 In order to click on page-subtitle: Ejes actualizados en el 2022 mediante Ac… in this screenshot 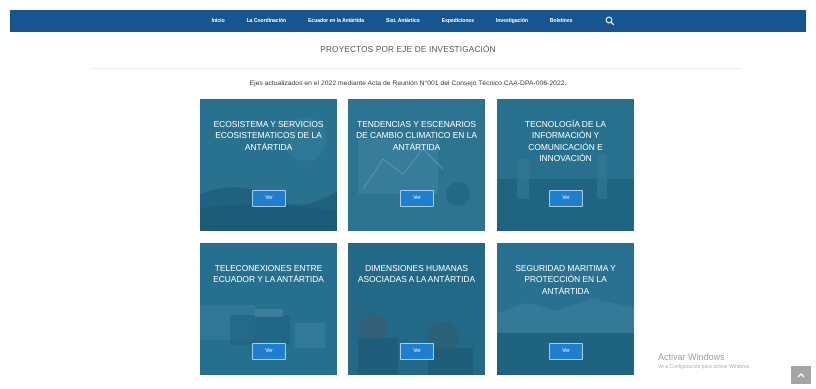, I will do `click(408, 83)`.